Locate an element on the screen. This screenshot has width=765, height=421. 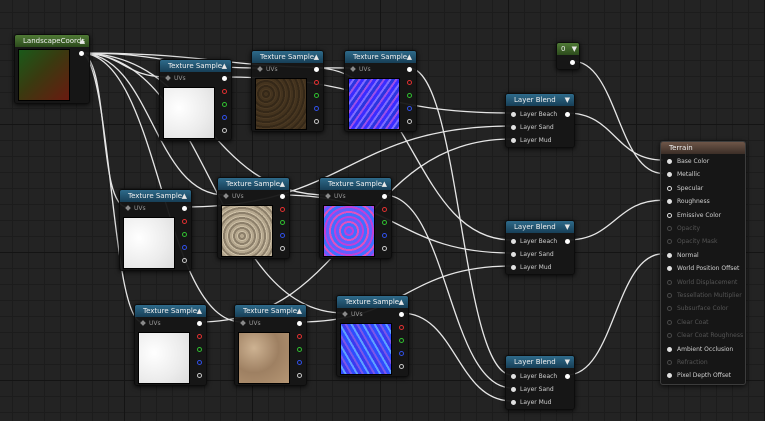
constant-value-header: 0 ▼ is located at coordinates (568, 49).